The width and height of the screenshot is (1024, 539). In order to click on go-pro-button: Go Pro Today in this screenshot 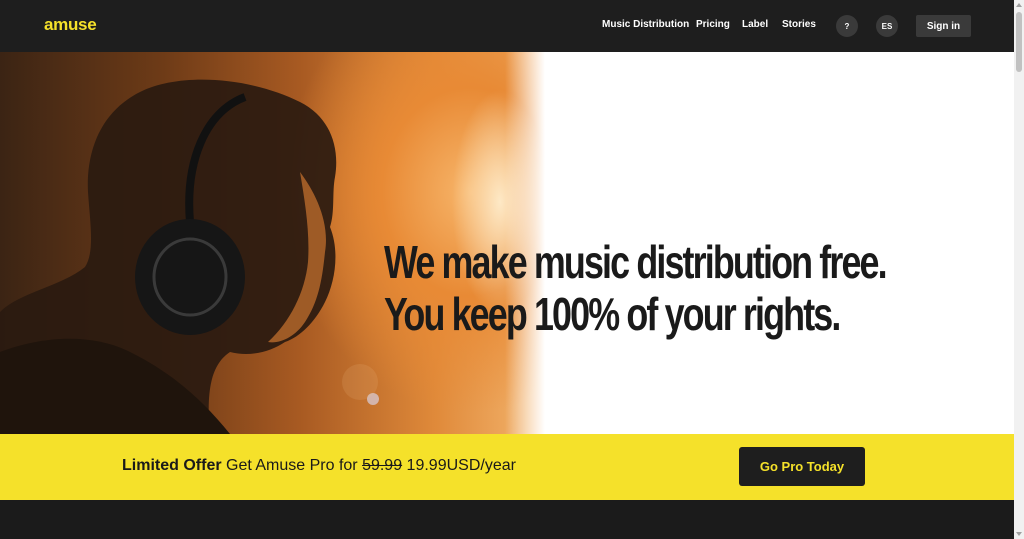, I will do `click(802, 466)`.